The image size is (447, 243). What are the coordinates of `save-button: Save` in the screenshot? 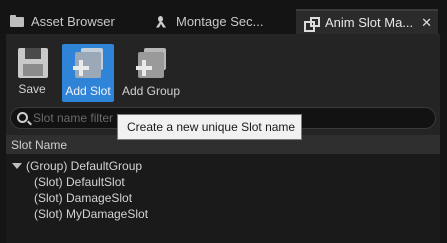 It's located at (32, 73).